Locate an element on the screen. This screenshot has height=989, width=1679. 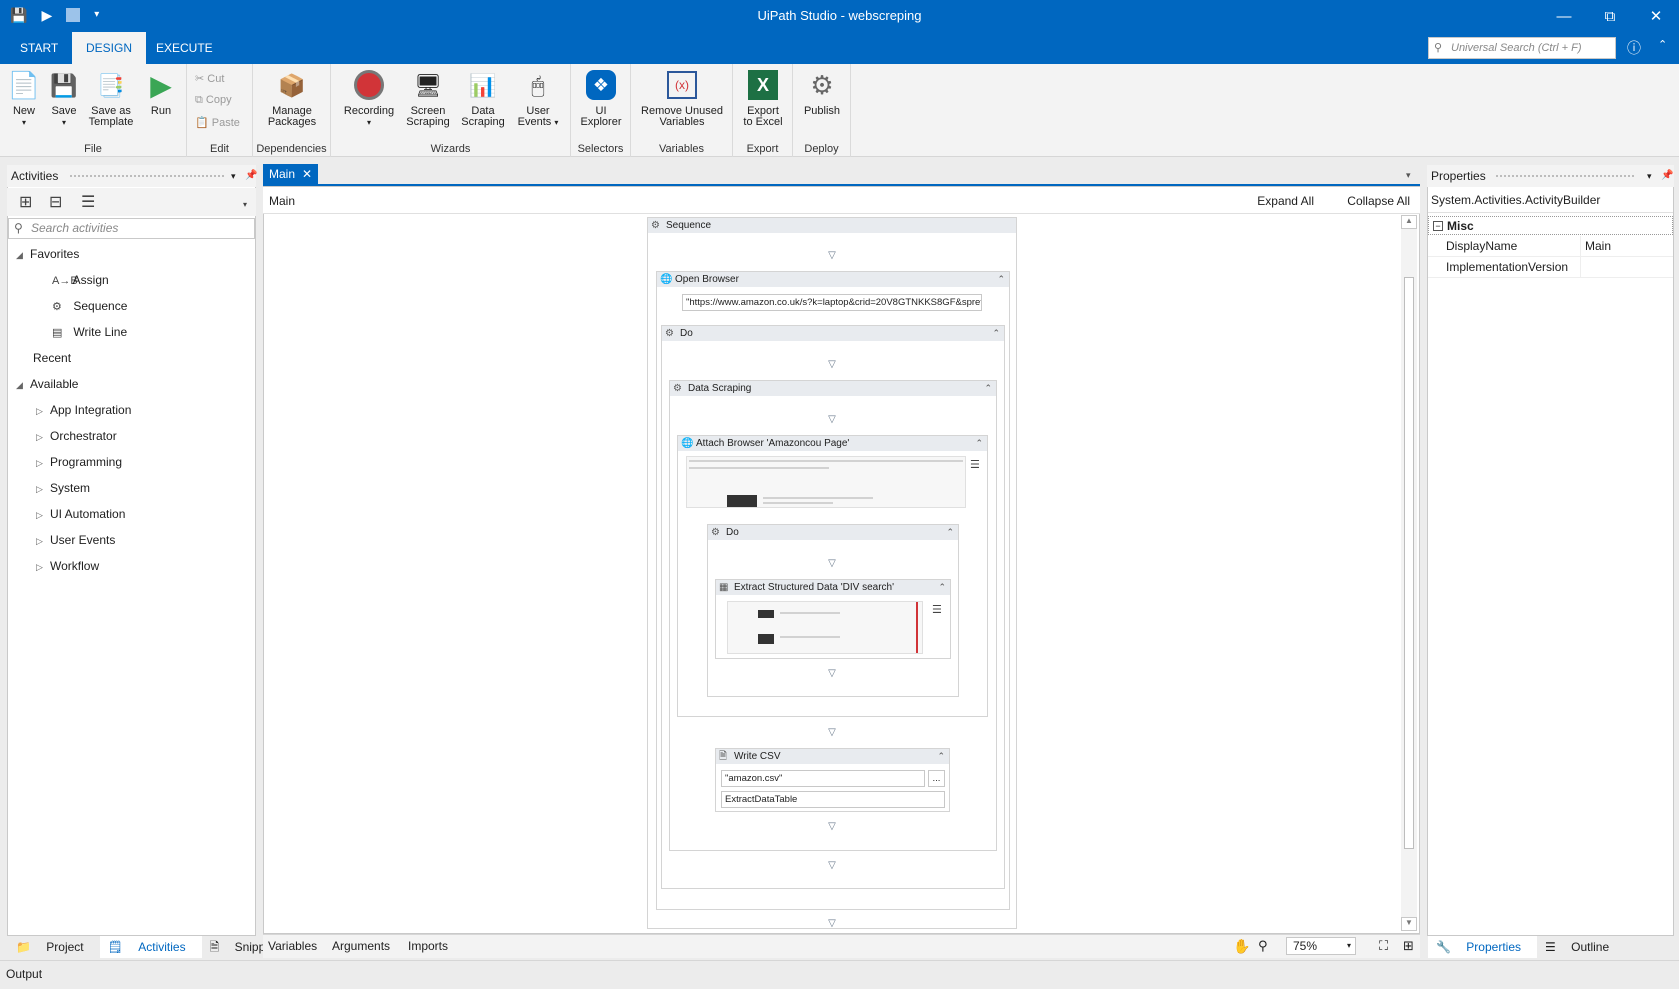
restore-icon: ⧉ is located at coordinates (1610, 16).